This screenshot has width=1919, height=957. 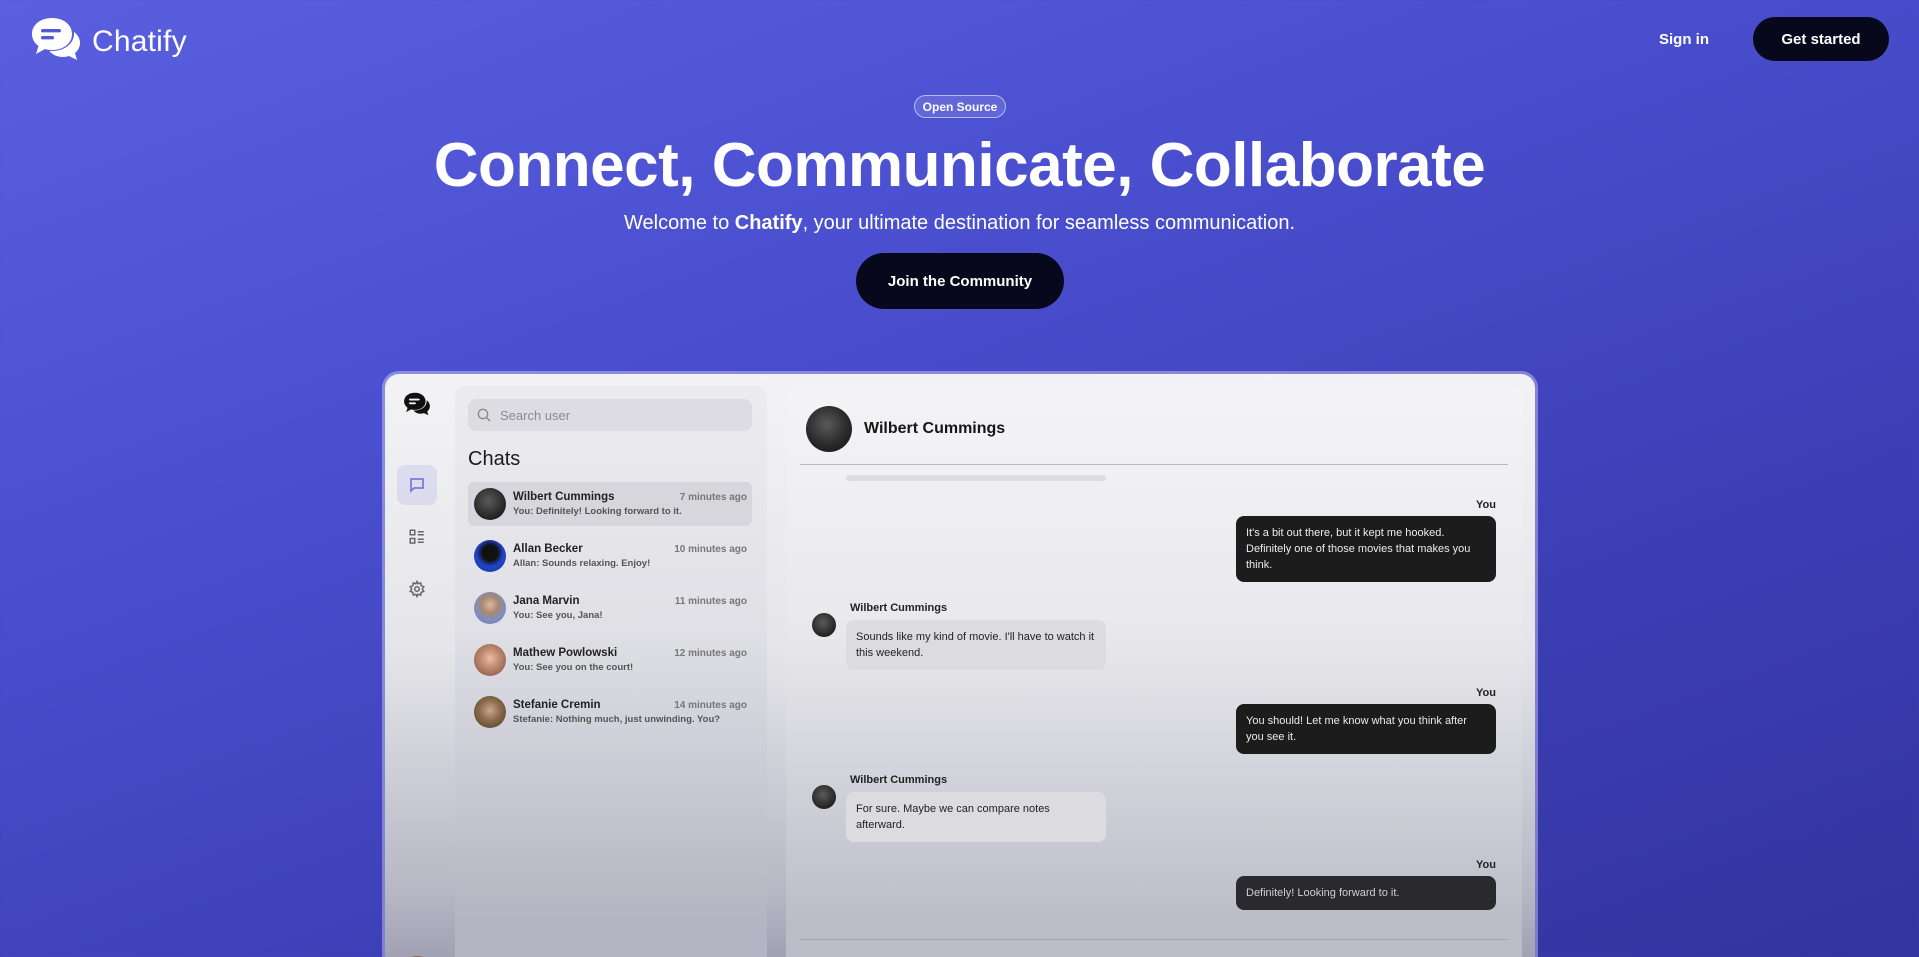 What do you see at coordinates (417, 404) in the screenshot?
I see `chat-logo-icon` at bounding box center [417, 404].